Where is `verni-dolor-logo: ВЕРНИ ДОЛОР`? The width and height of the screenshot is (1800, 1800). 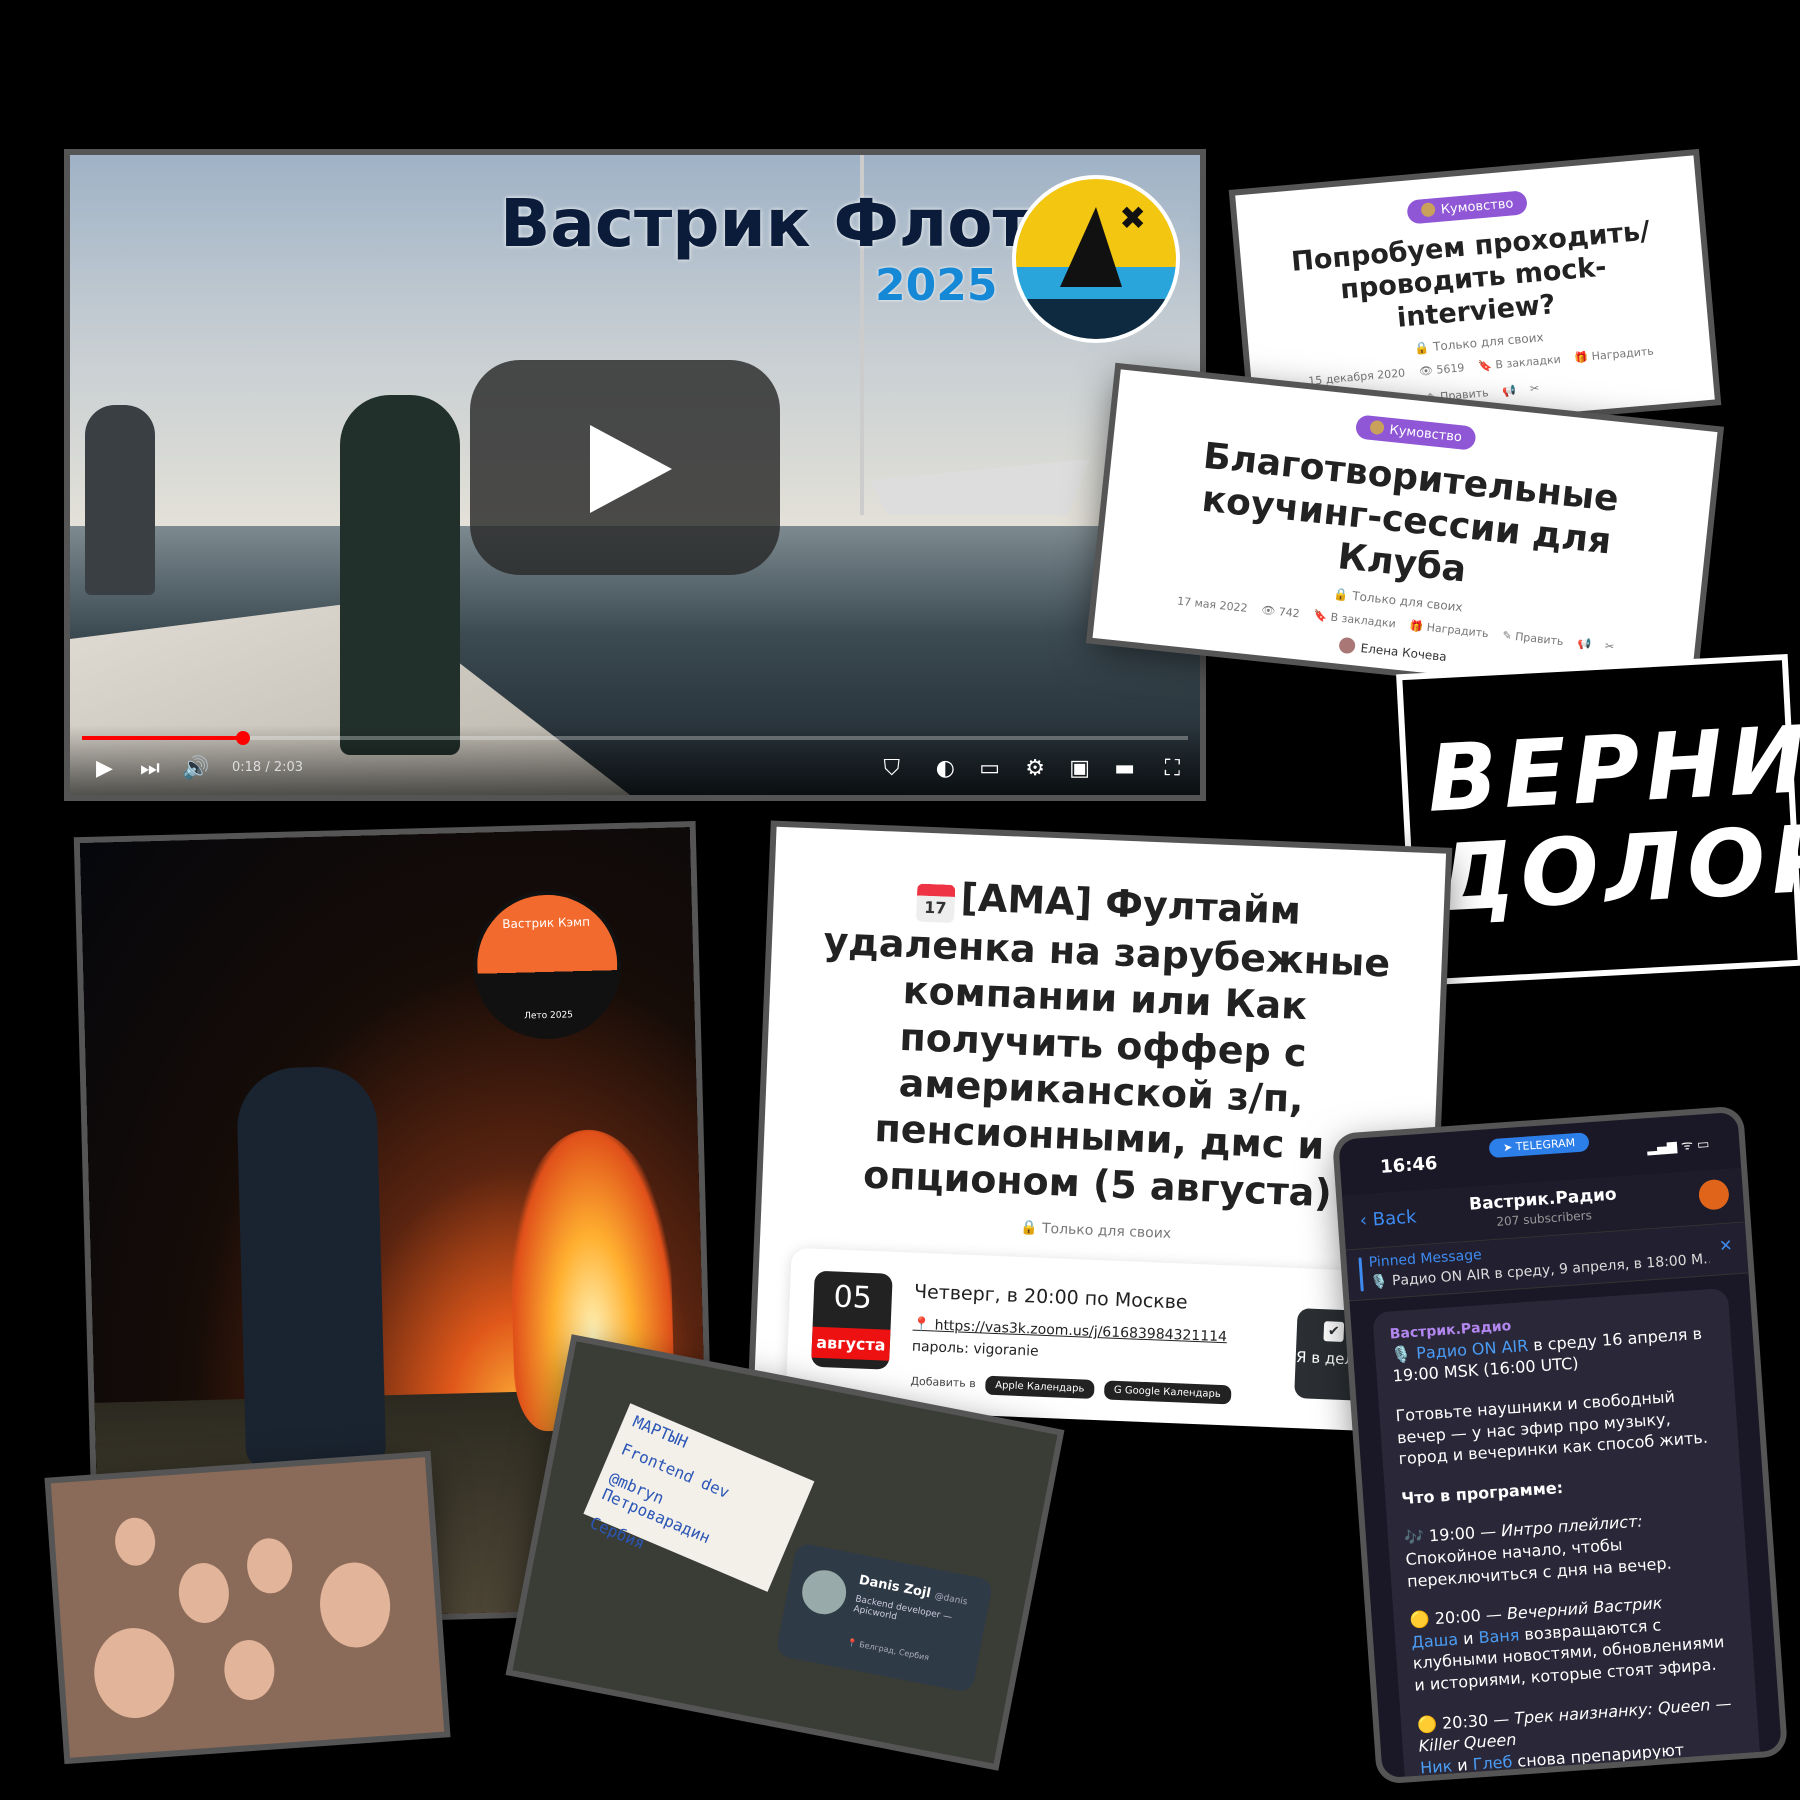
verni-dolor-logo: ВЕРНИ ДОЛОР is located at coordinates (1601, 820).